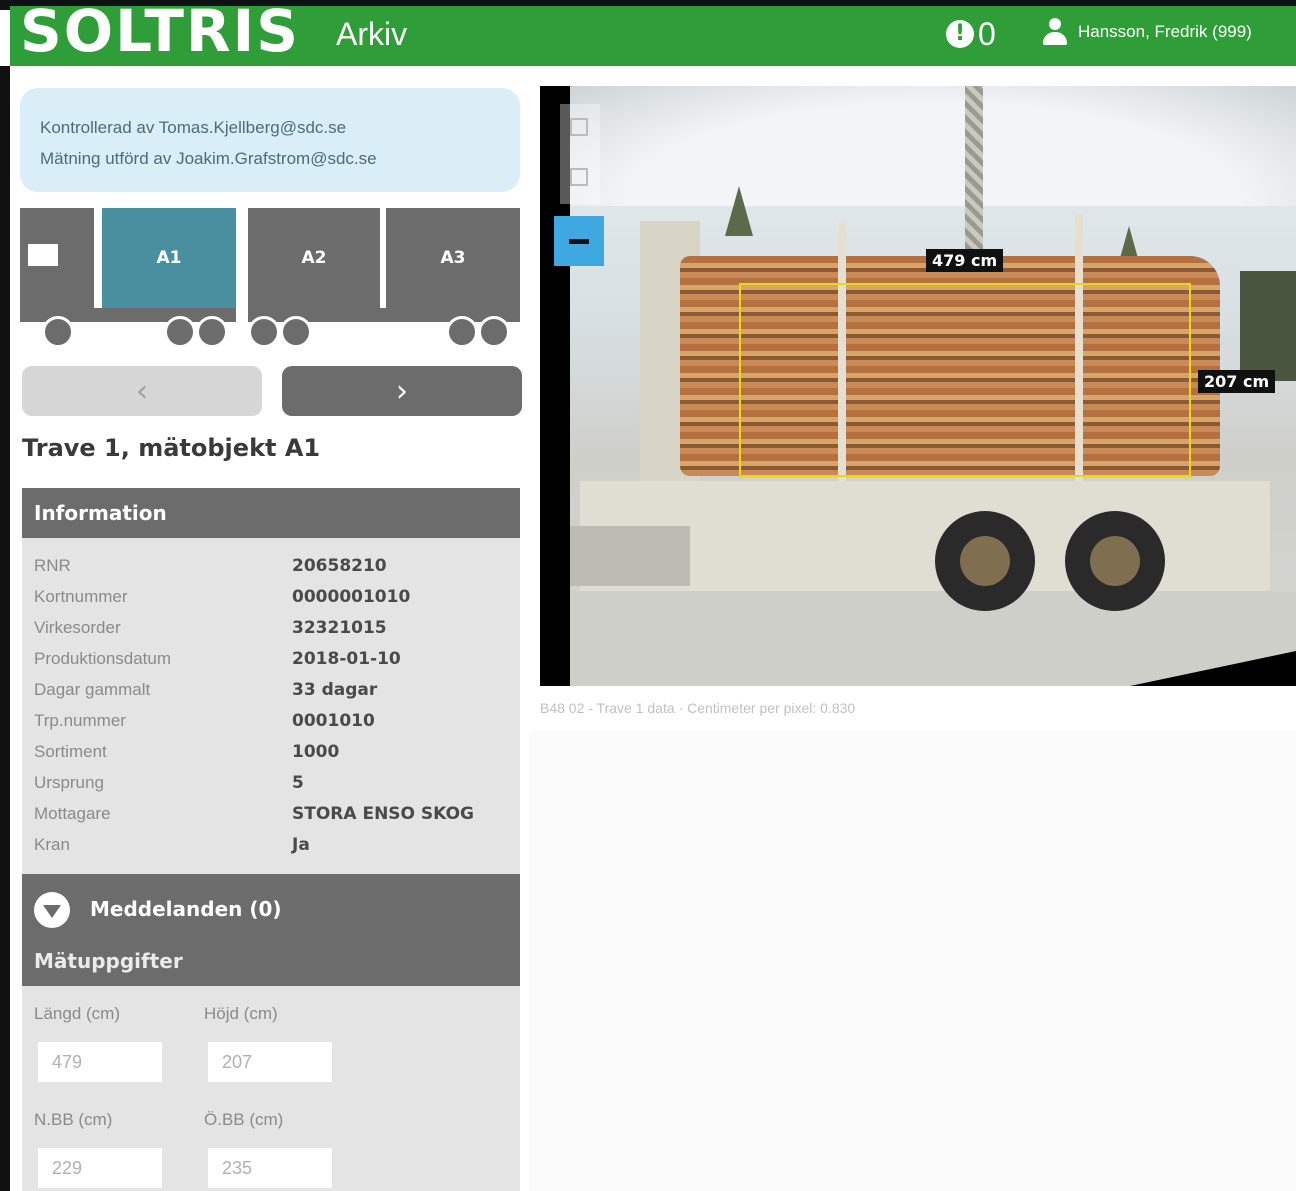 The width and height of the screenshot is (1296, 1191). What do you see at coordinates (933, 146) in the screenshot?
I see `photo-sky` at bounding box center [933, 146].